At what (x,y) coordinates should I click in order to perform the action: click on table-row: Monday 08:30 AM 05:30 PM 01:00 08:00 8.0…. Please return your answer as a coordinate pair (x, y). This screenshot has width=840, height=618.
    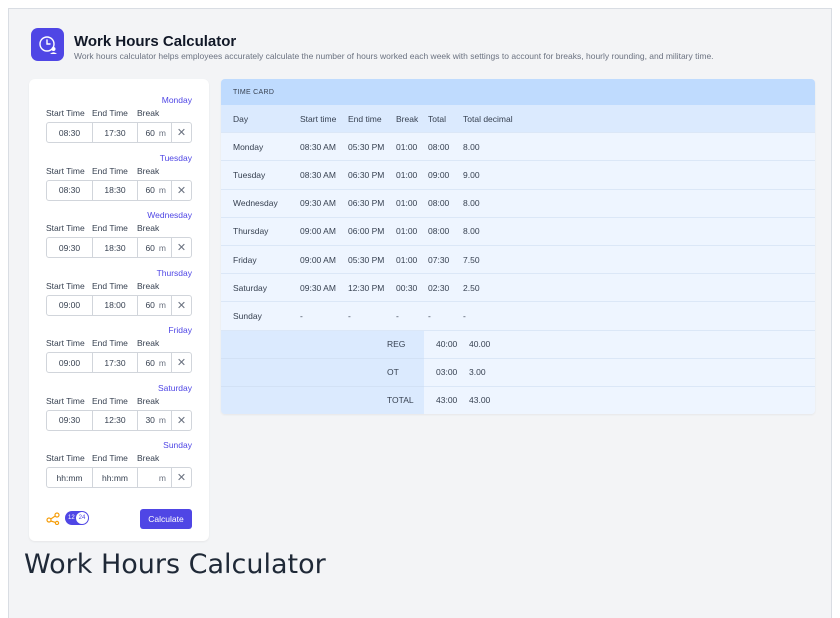
    Looking at the image, I should click on (518, 147).